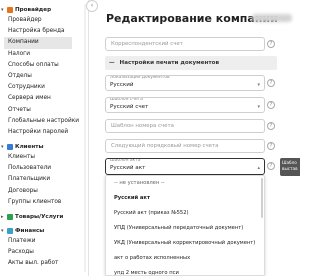 The image size is (320, 276). What do you see at coordinates (185, 166) in the screenshot?
I see `act-template-select: Шаблон акта Русский акт ▴` at bounding box center [185, 166].